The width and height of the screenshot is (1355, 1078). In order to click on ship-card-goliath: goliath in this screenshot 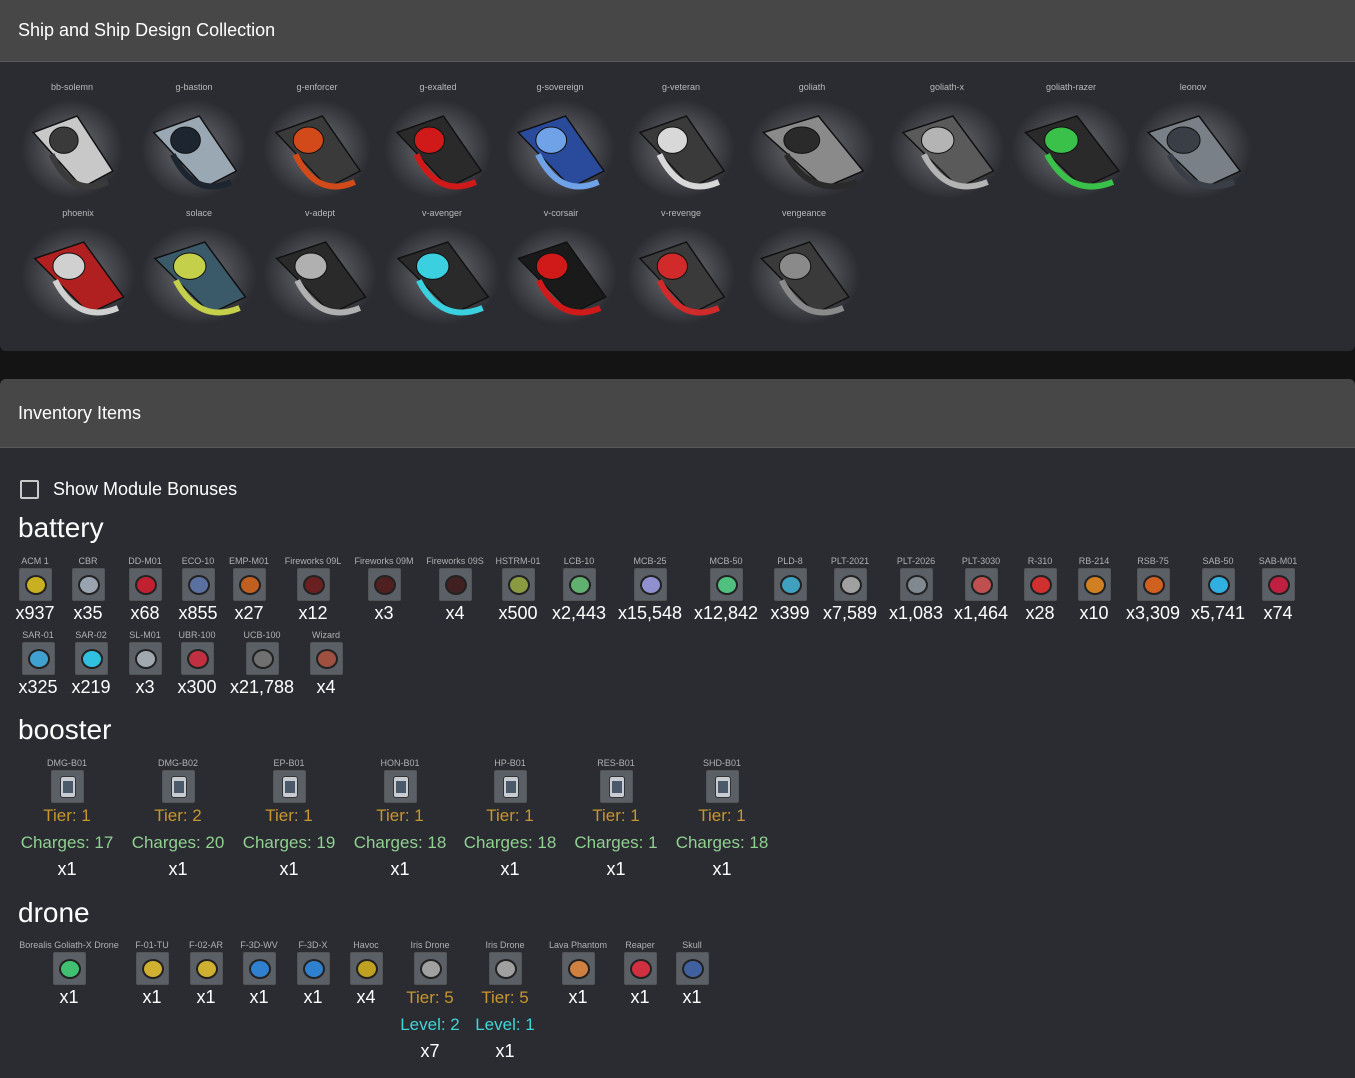, I will do `click(812, 142)`.